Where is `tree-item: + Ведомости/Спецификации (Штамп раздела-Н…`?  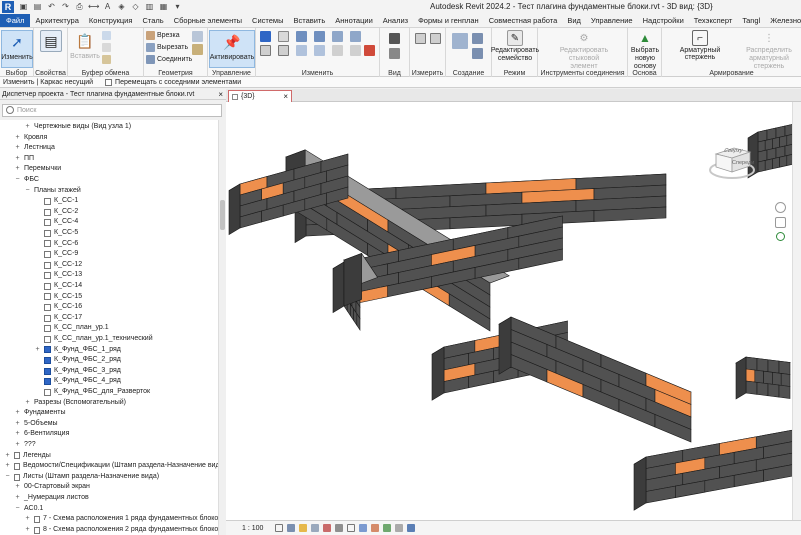 tree-item: + Ведомости/Спецификации (Штамп раздела-Н… is located at coordinates (111, 466).